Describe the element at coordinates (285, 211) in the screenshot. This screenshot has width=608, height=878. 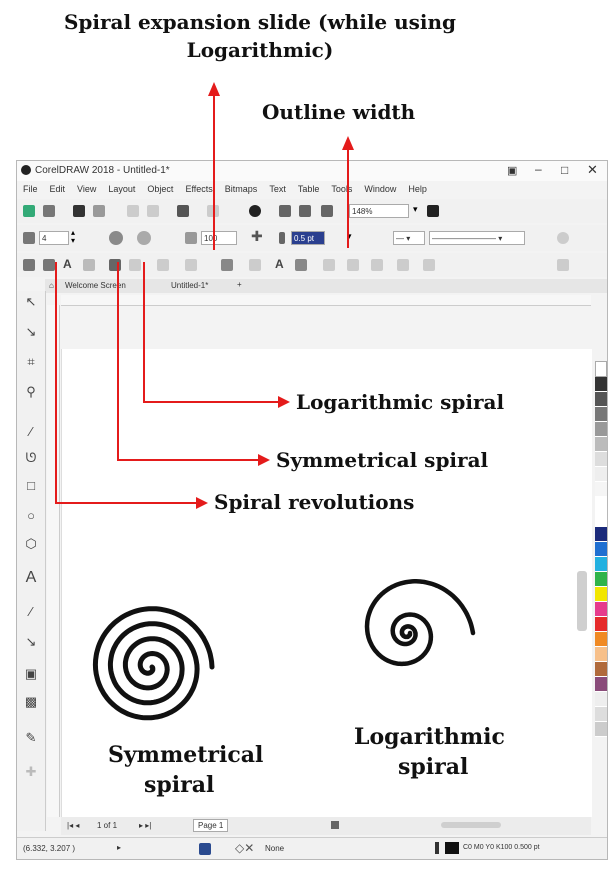
I see `import-icon` at that location.